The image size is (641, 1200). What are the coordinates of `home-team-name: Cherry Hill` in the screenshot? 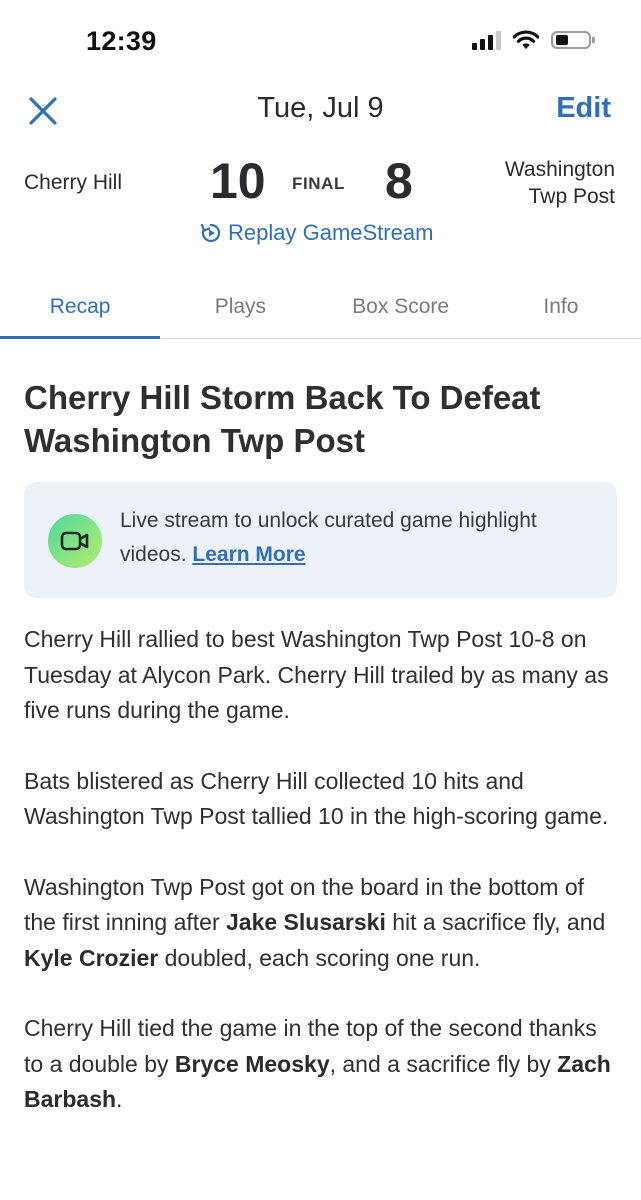 It's located at (73, 182).